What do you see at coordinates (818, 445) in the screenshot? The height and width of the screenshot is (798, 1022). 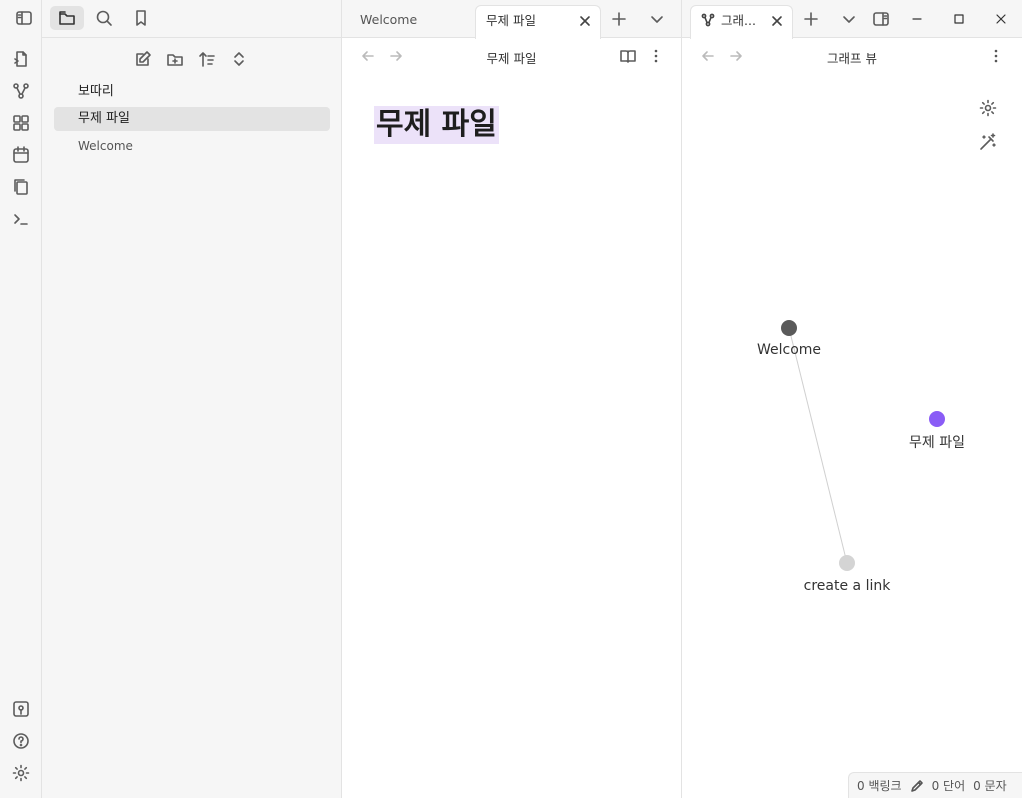 I see `graph-edge` at bounding box center [818, 445].